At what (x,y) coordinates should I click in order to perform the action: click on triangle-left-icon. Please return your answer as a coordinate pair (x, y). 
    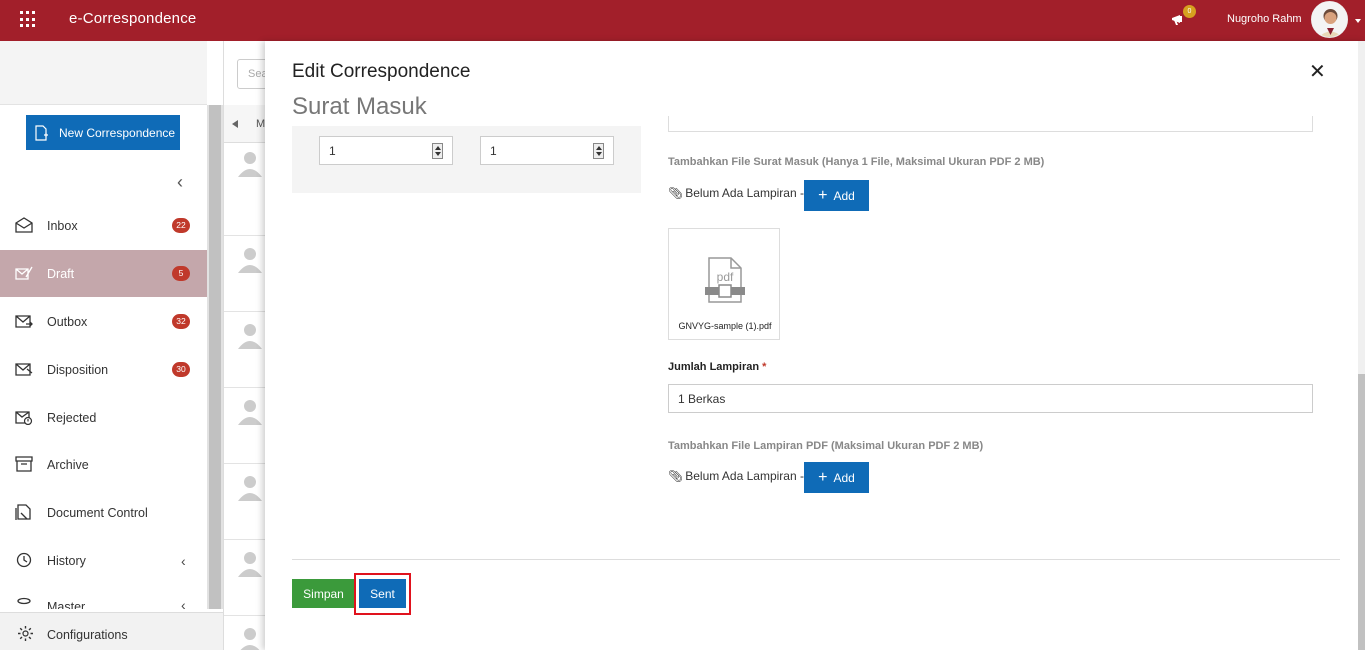
    Looking at the image, I should click on (235, 124).